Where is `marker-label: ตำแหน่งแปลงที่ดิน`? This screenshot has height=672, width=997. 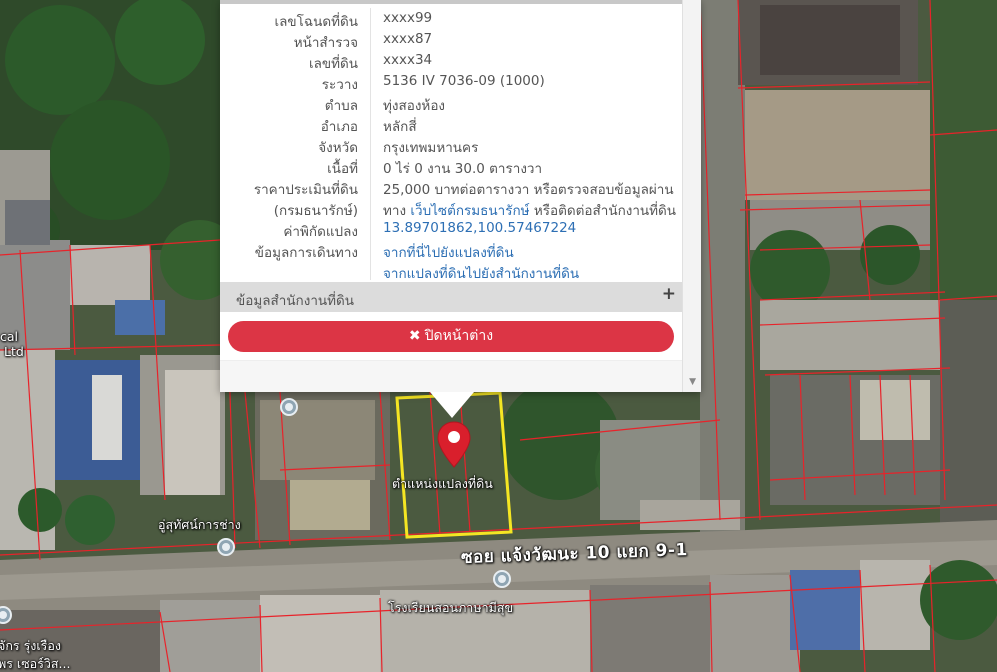 marker-label: ตำแหน่งแปลงที่ดิน is located at coordinates (442, 483).